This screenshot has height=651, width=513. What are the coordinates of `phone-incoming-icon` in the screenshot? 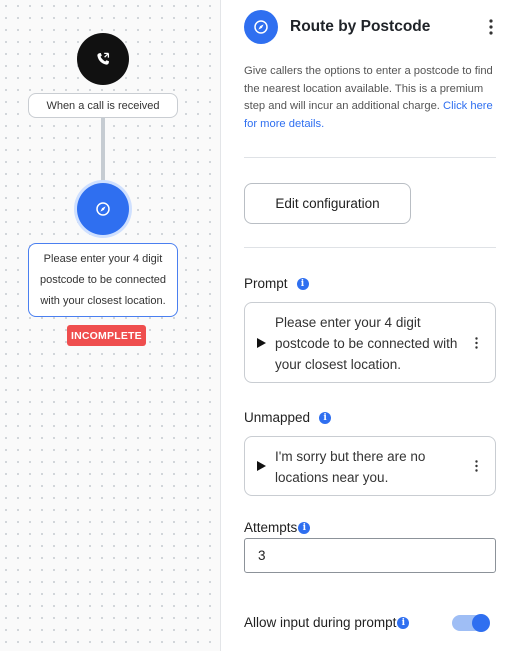 It's located at (103, 58).